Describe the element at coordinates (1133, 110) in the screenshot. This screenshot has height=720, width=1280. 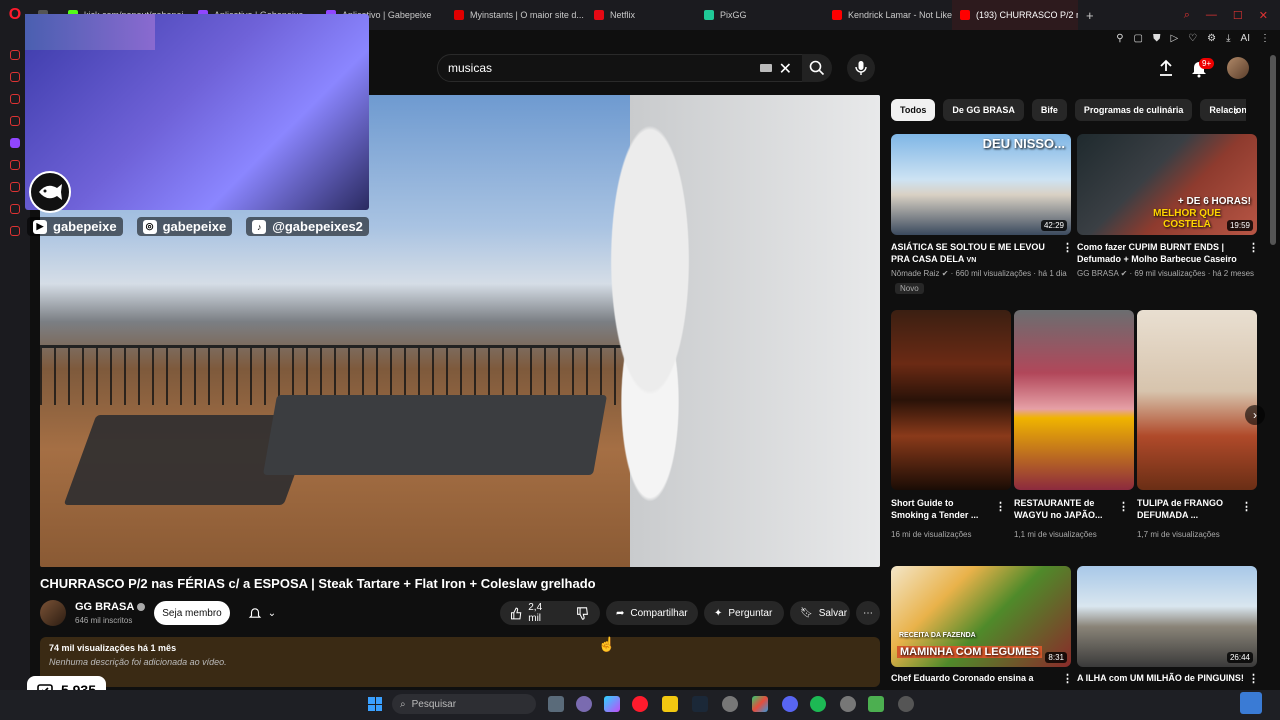
I see `chip-programas-culinaria: Programas de culinária` at that location.